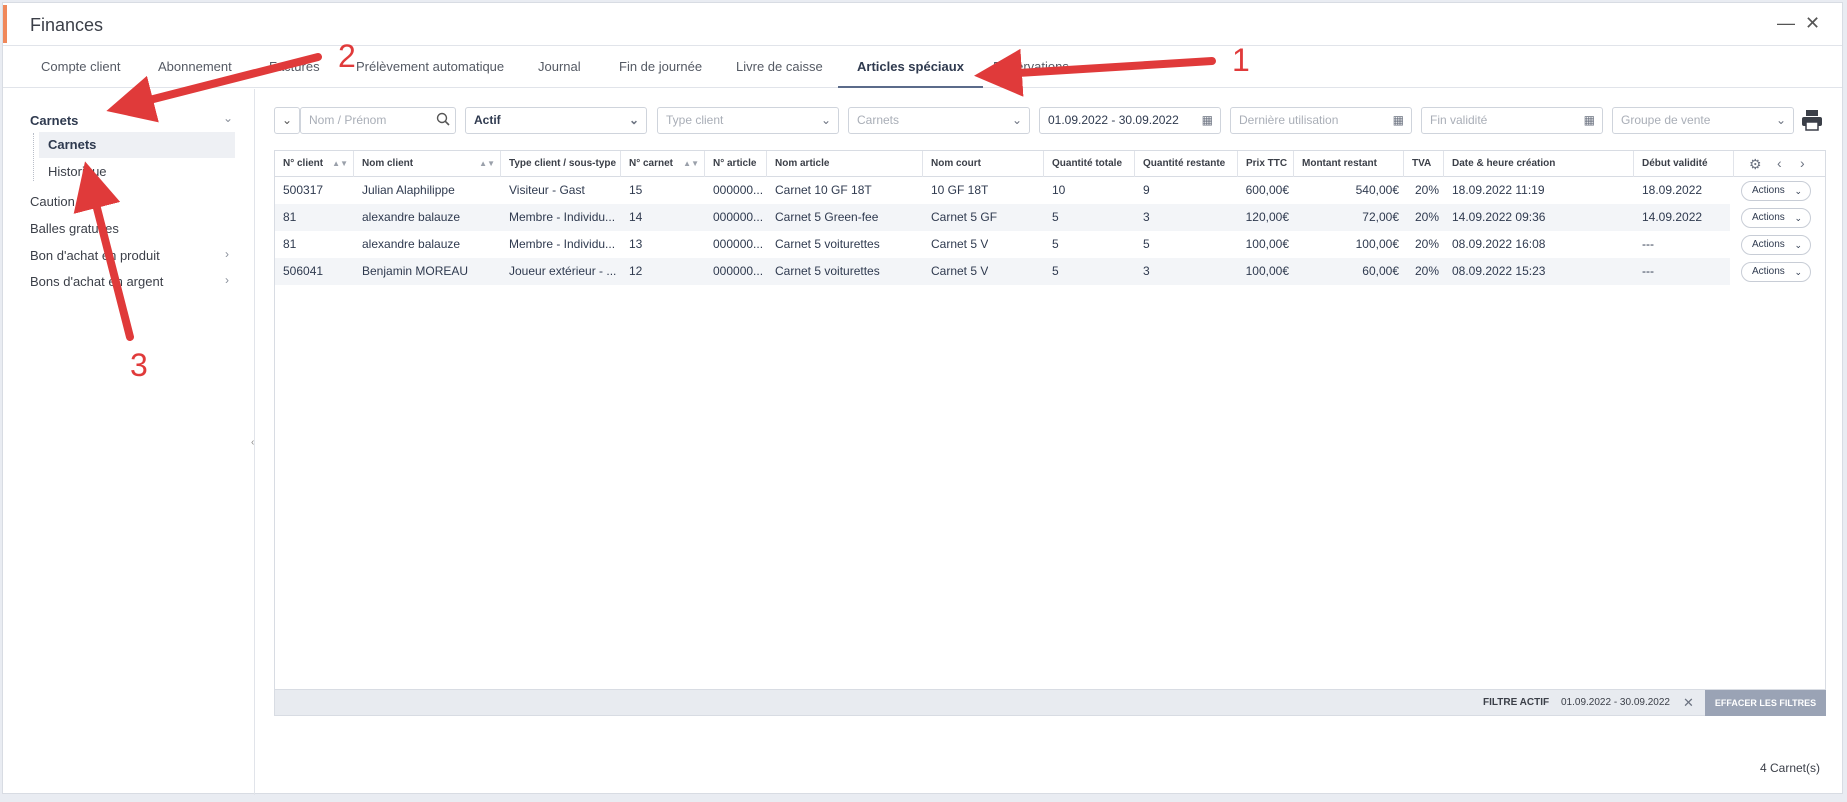 The width and height of the screenshot is (1847, 802). What do you see at coordinates (139, 365) in the screenshot?
I see `annotation-label-3: 3` at bounding box center [139, 365].